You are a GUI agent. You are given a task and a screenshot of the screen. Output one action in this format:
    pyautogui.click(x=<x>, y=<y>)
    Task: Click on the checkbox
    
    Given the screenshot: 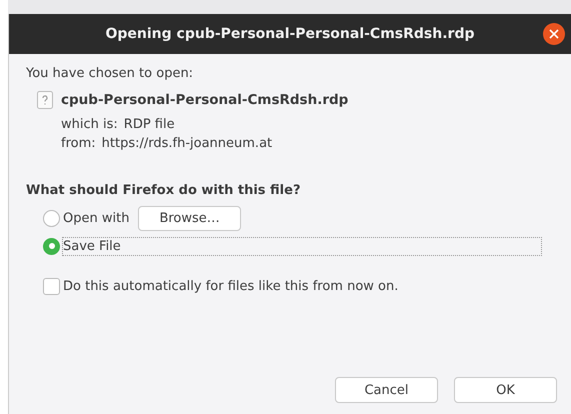 What is the action you would take?
    pyautogui.click(x=51, y=286)
    